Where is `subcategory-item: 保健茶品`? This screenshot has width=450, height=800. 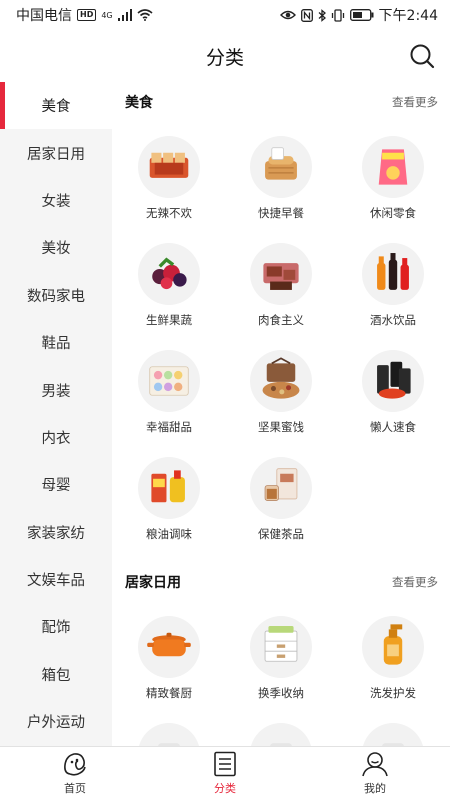
subcategory-item: 保健茶品 is located at coordinates (281, 496).